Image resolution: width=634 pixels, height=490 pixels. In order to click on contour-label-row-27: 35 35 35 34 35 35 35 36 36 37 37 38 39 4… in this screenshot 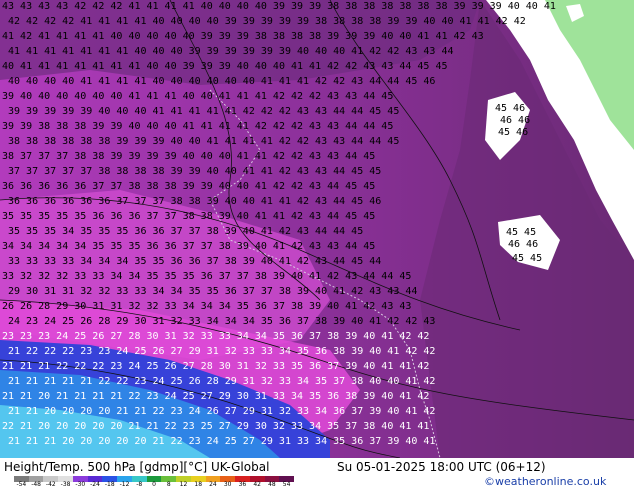, I will do `click(186, 232)`.